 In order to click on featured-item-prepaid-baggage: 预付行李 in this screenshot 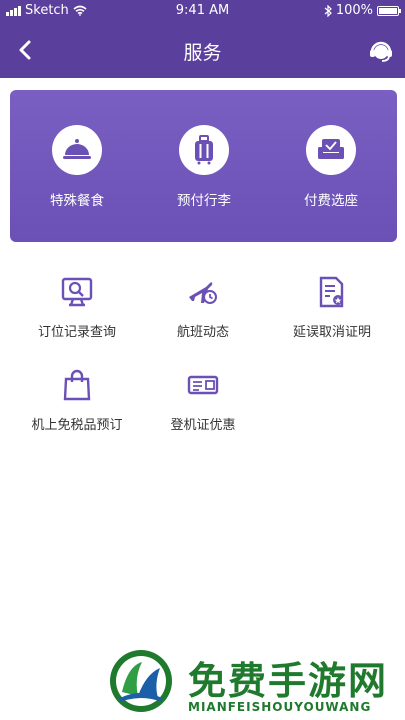, I will do `click(204, 167)`.